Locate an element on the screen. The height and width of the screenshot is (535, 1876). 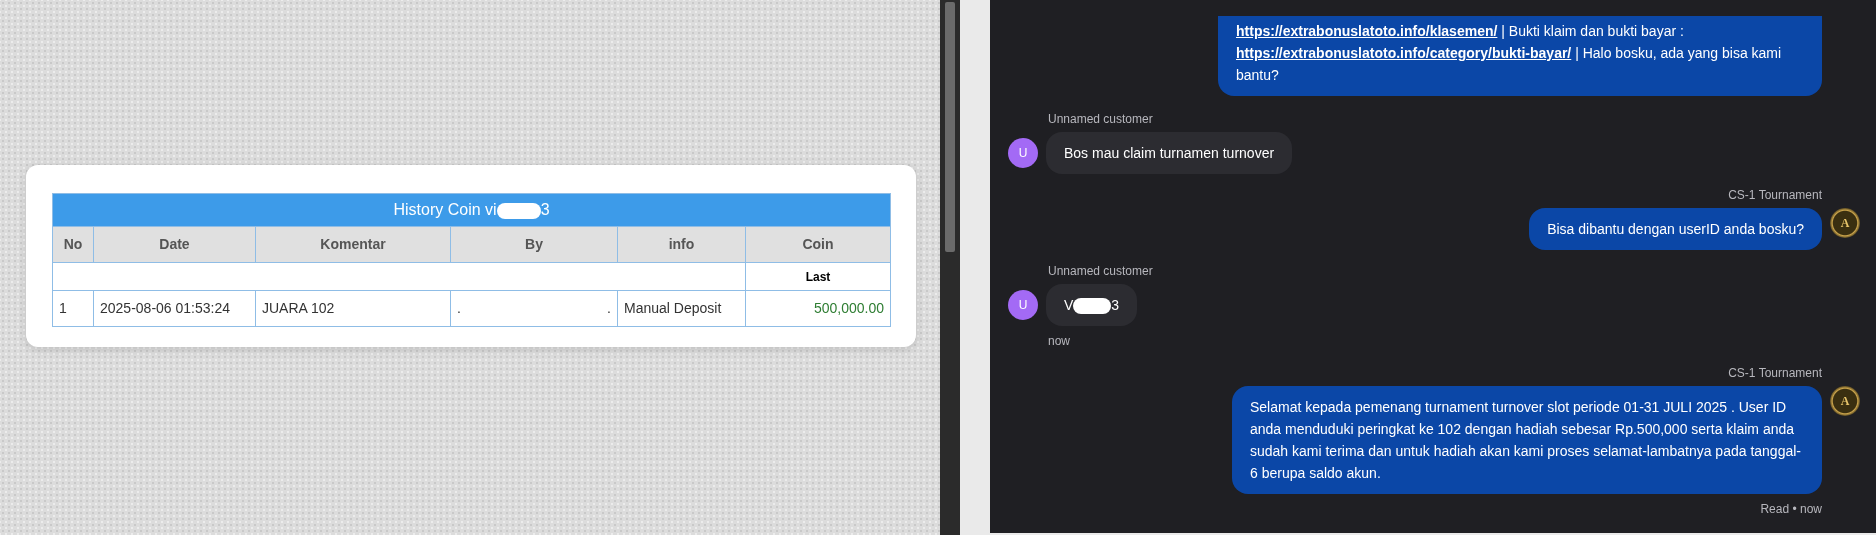
column-header: By is located at coordinates (534, 244).